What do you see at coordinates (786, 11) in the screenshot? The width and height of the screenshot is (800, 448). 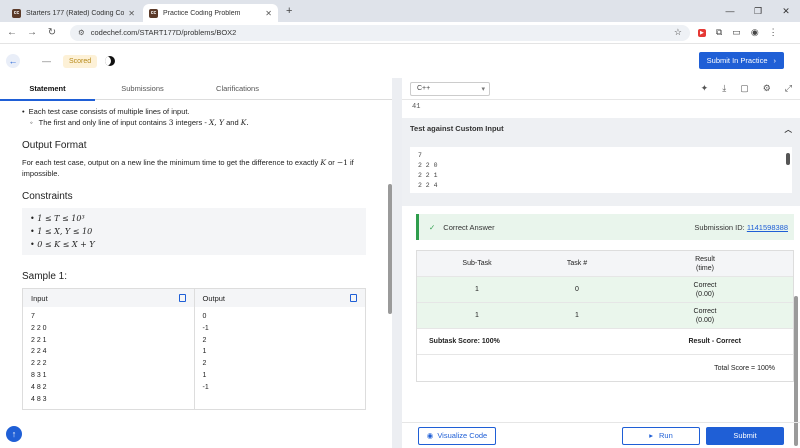 I see `close-window-icon: ✕` at bounding box center [786, 11].